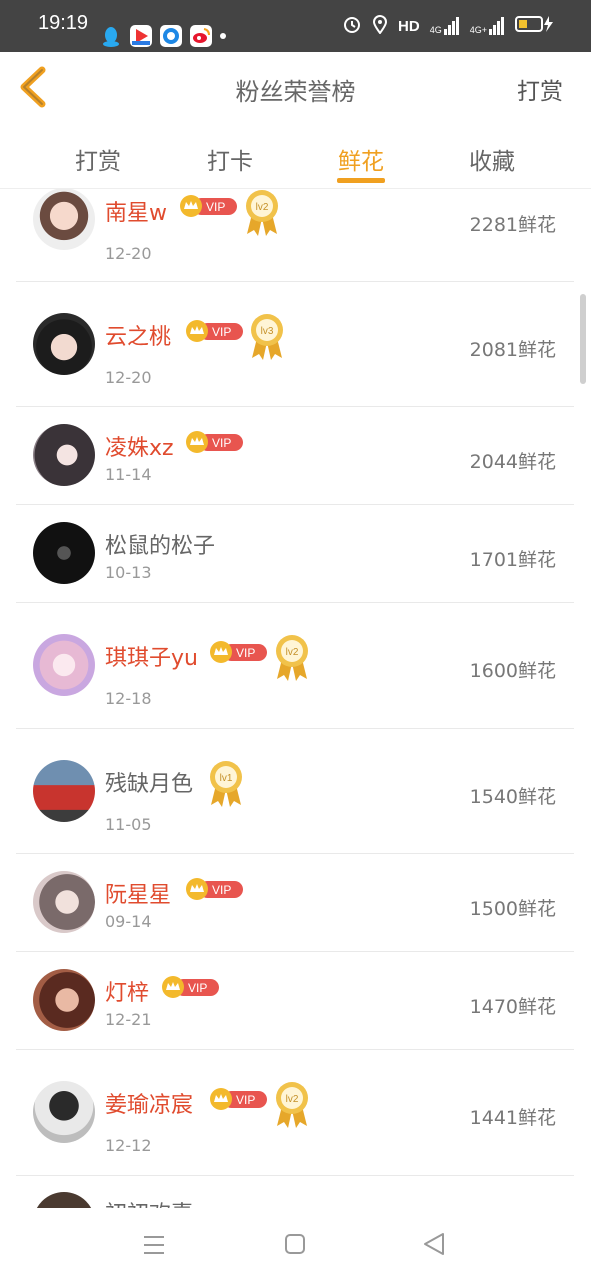 The height and width of the screenshot is (1280, 591). I want to click on list-item: 灯梓 VIP 12-21 1470鲜花, so click(295, 1001).